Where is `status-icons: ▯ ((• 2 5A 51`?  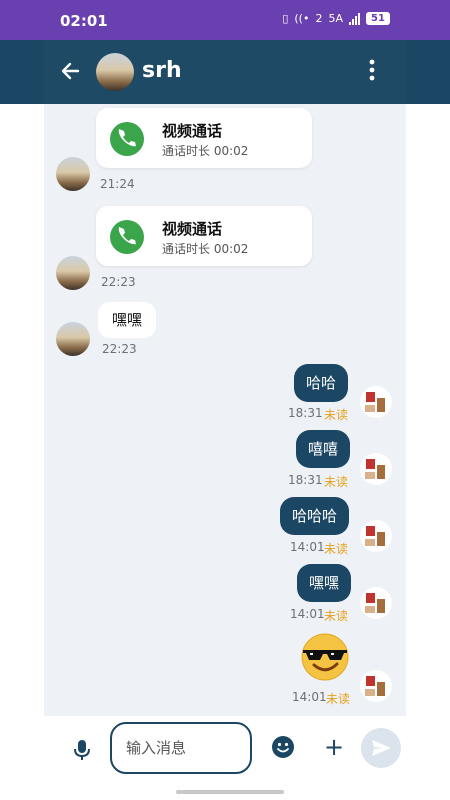
status-icons: ▯ ((• 2 5A 51 is located at coordinates (336, 18).